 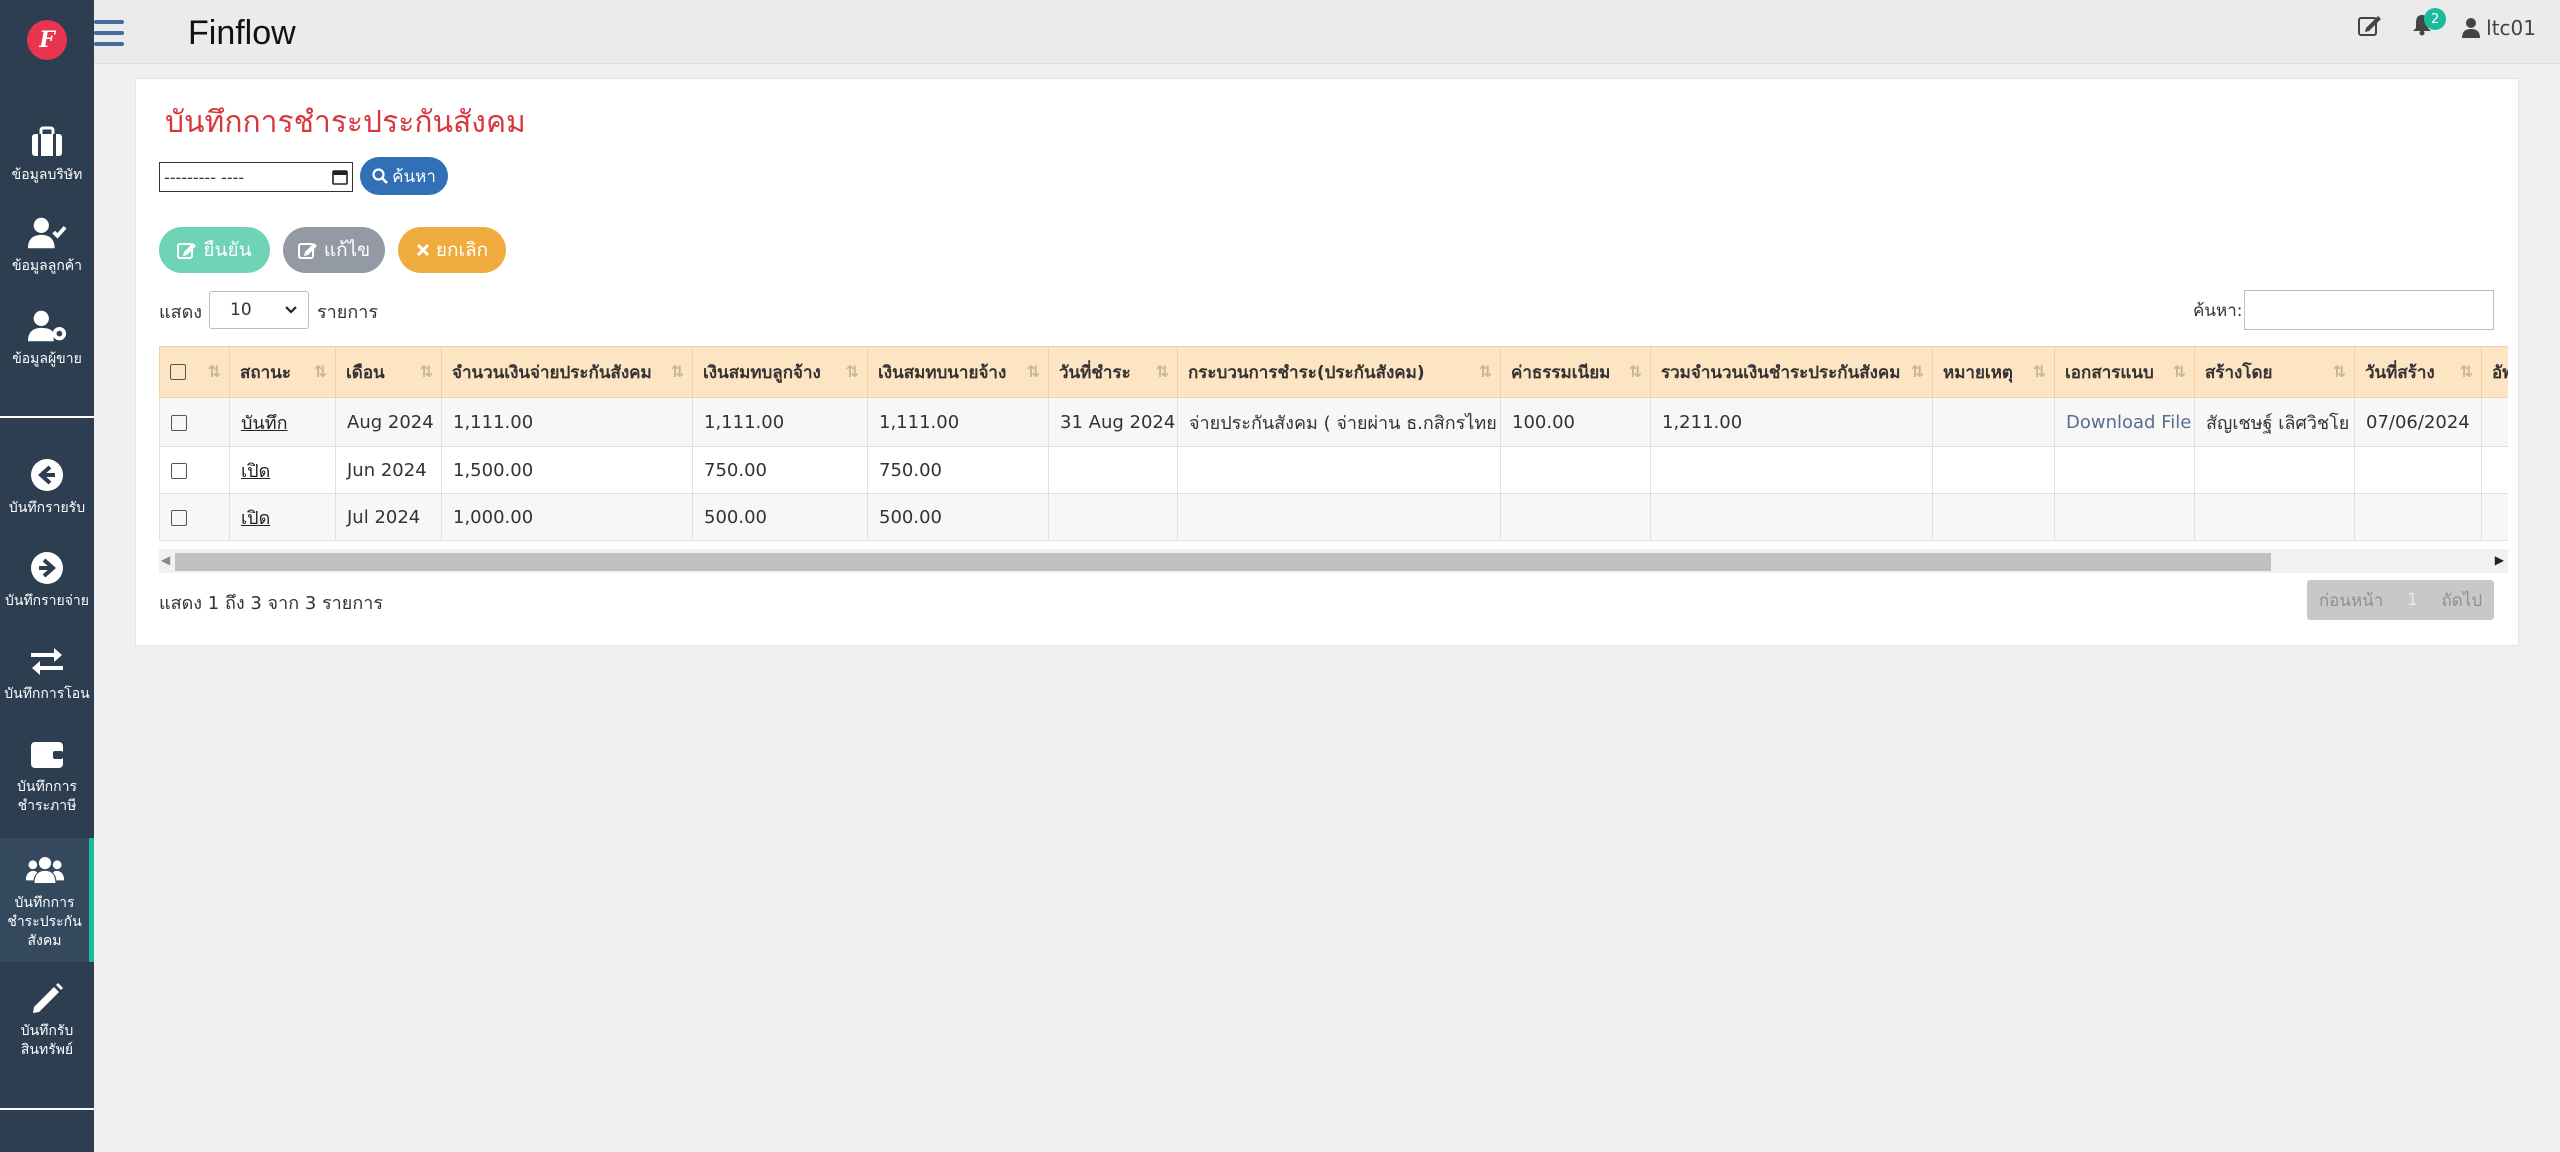 What do you see at coordinates (178, 372) in the screenshot?
I see `select-all-checkbox` at bounding box center [178, 372].